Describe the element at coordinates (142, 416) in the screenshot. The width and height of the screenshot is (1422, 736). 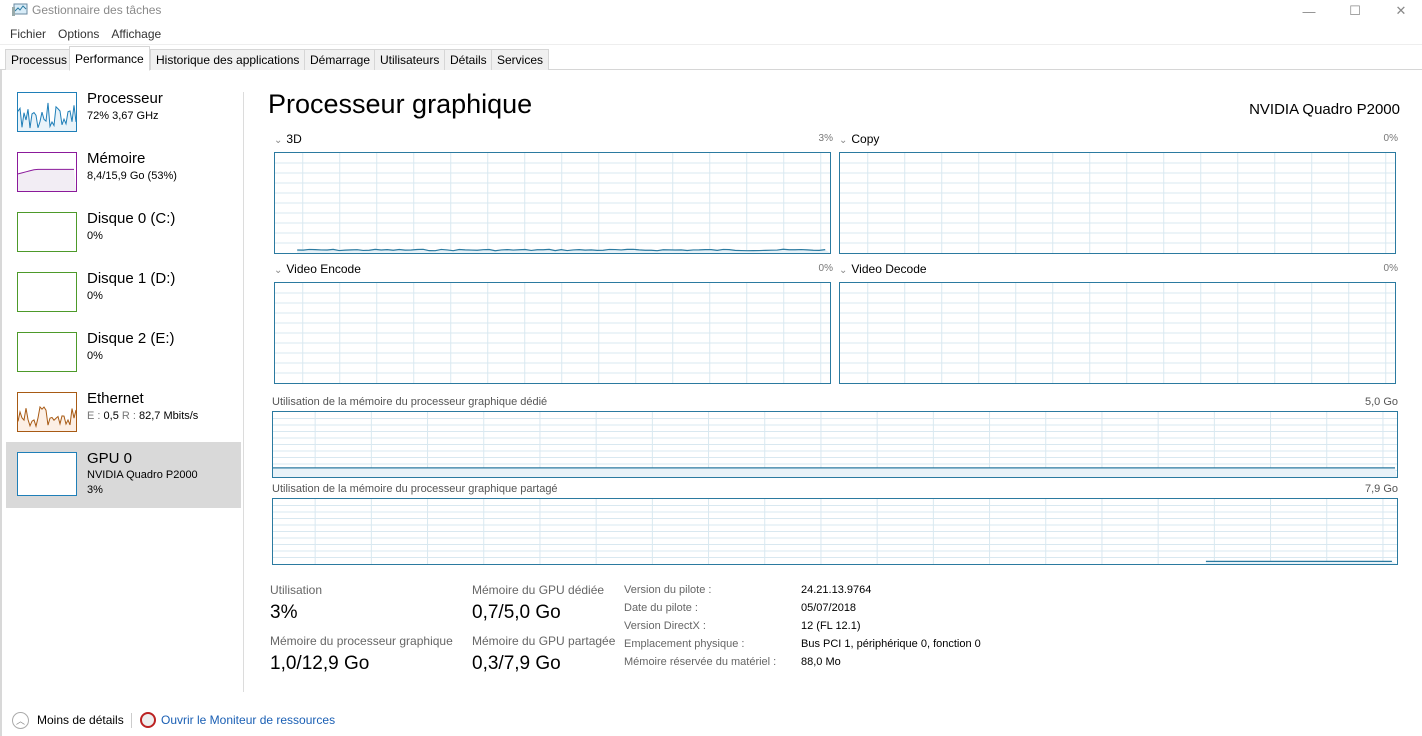
I see `sidebar-item-detail: E : 0,5 R : 82,7 Mbits/s` at that location.